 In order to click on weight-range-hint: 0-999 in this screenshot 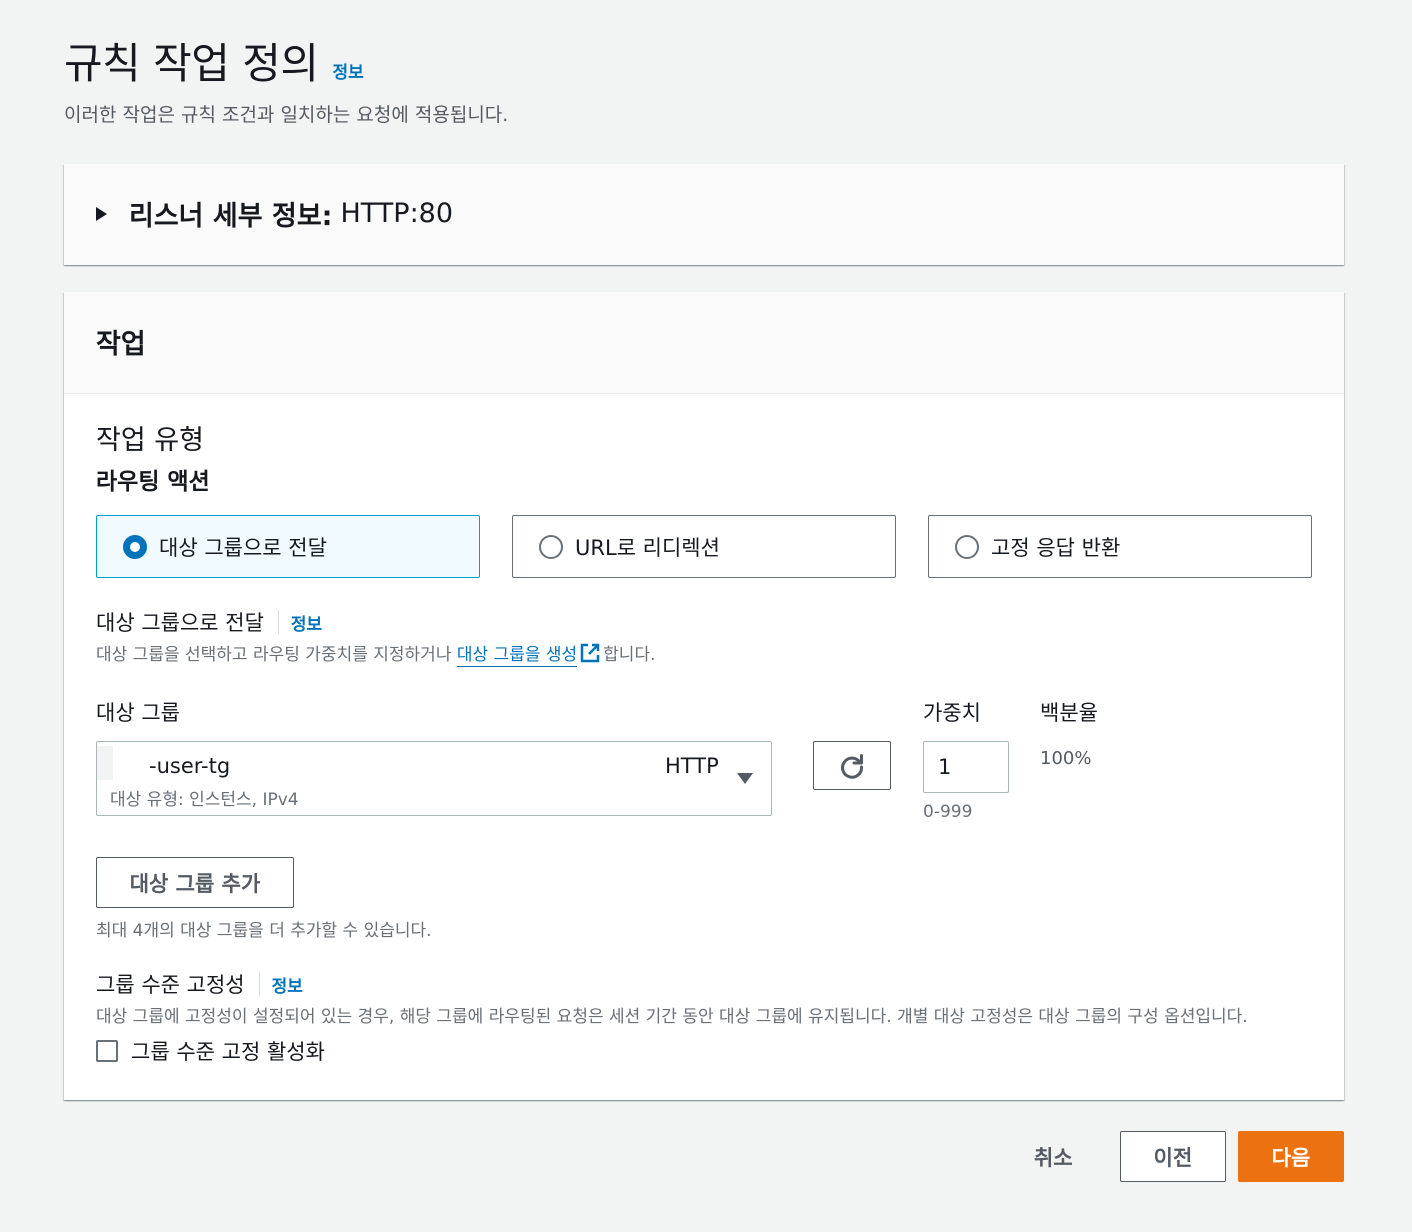, I will do `click(948, 812)`.